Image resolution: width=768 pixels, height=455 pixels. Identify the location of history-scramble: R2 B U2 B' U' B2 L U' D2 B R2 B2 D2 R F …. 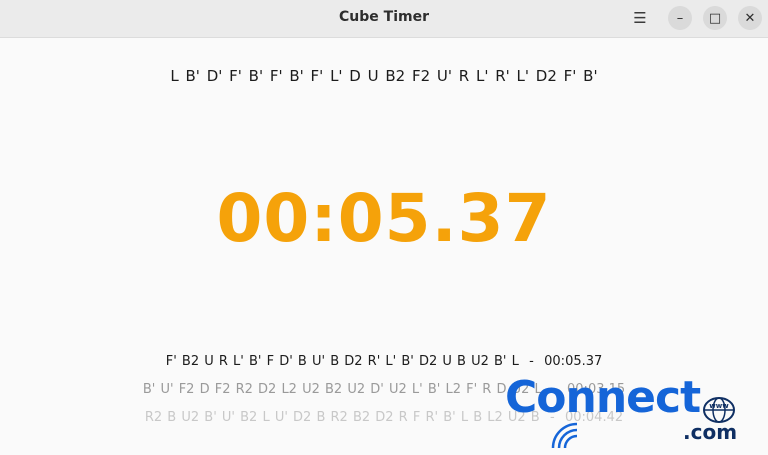
(342, 417).